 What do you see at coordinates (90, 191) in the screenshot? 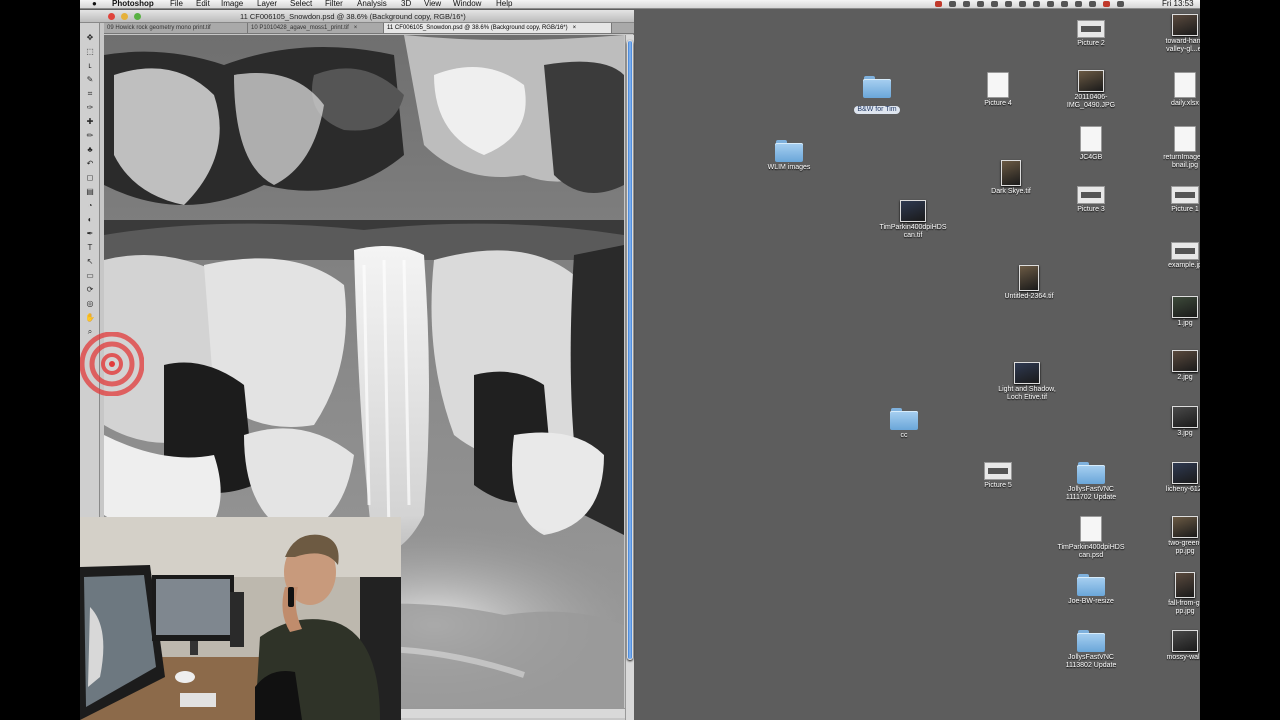
I see `gradient-tool-icon: ▤` at bounding box center [90, 191].